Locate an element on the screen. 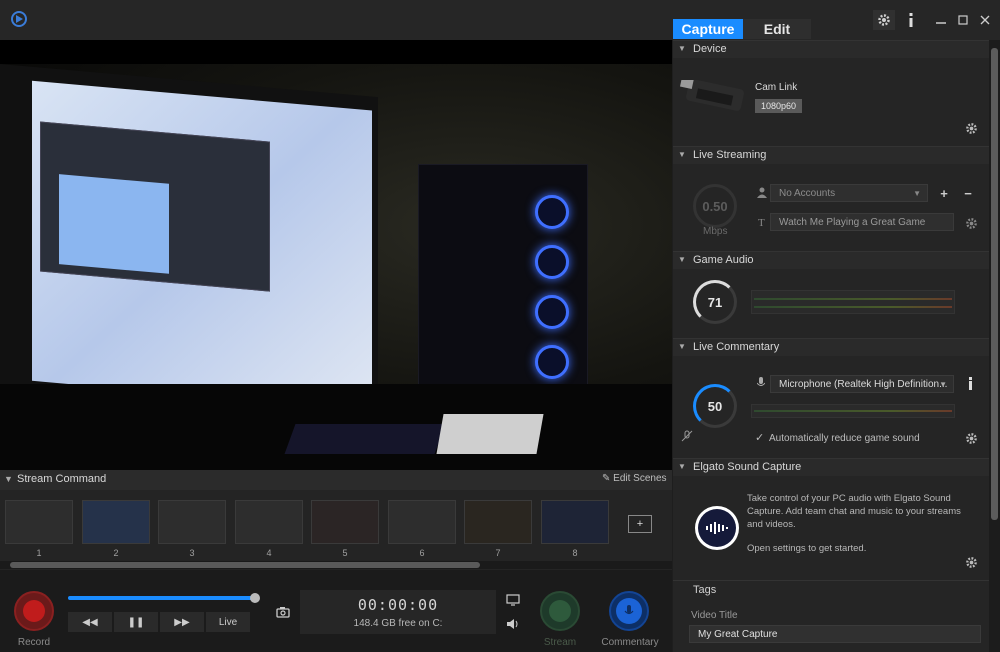 The image size is (1000, 652). playback-progress is located at coordinates (162, 598).